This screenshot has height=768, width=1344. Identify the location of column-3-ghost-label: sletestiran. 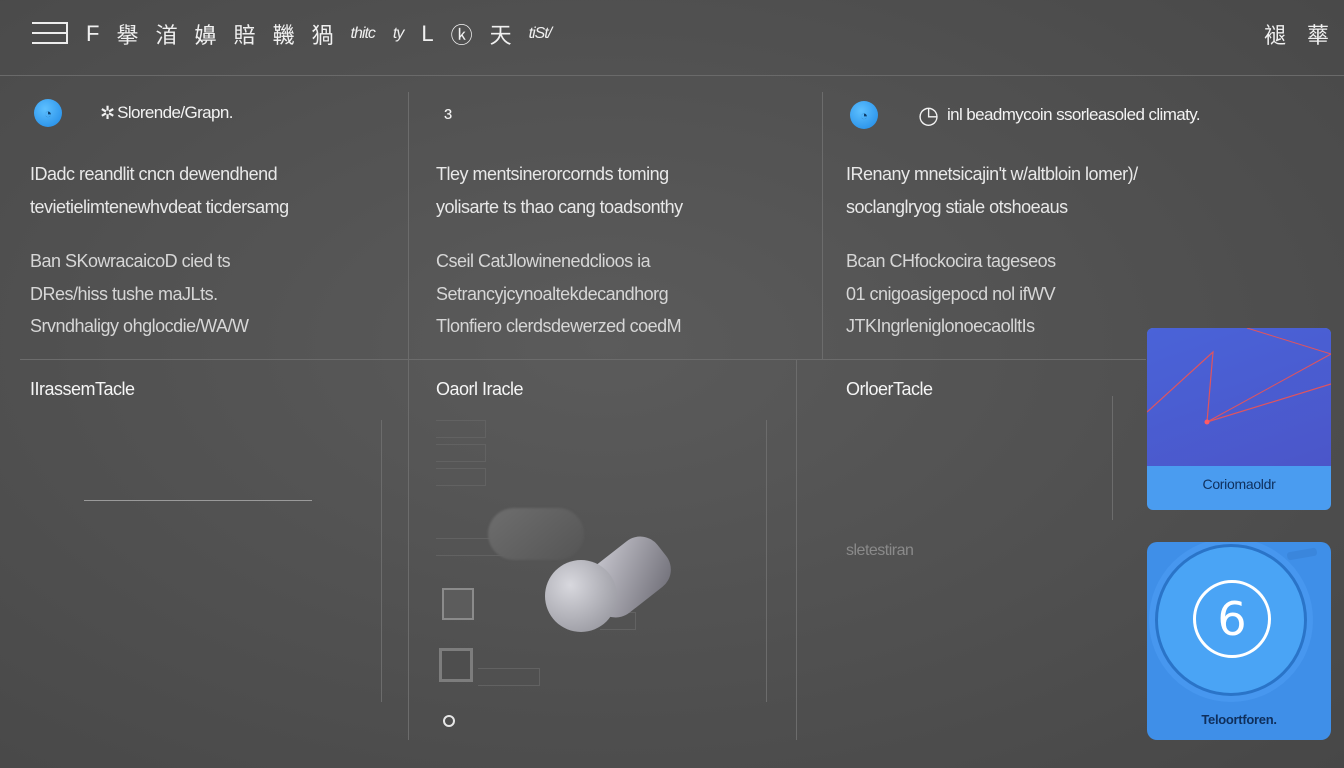
(880, 550).